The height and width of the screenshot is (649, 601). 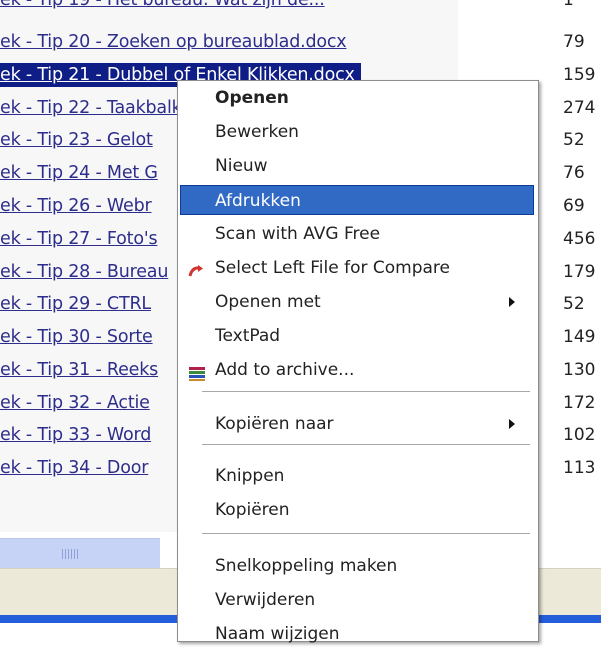 What do you see at coordinates (257, 132) in the screenshot?
I see `menu-item-label: Bewerken` at bounding box center [257, 132].